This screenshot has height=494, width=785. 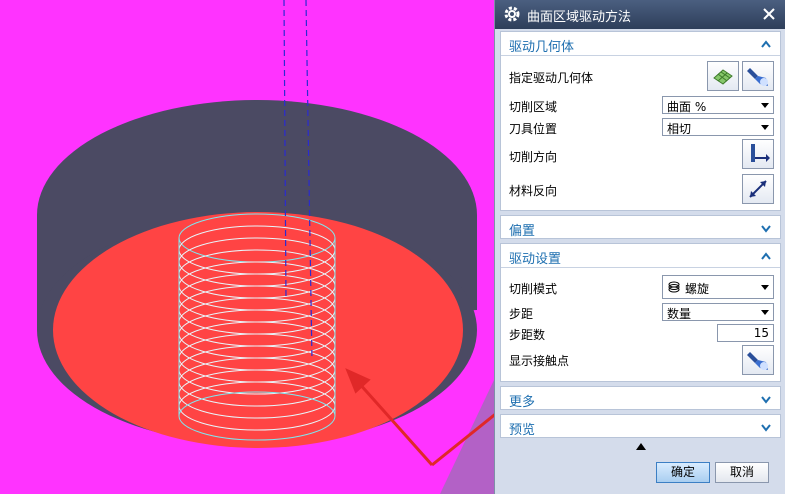 I want to click on triangle-up-icon, so click(x=641, y=446).